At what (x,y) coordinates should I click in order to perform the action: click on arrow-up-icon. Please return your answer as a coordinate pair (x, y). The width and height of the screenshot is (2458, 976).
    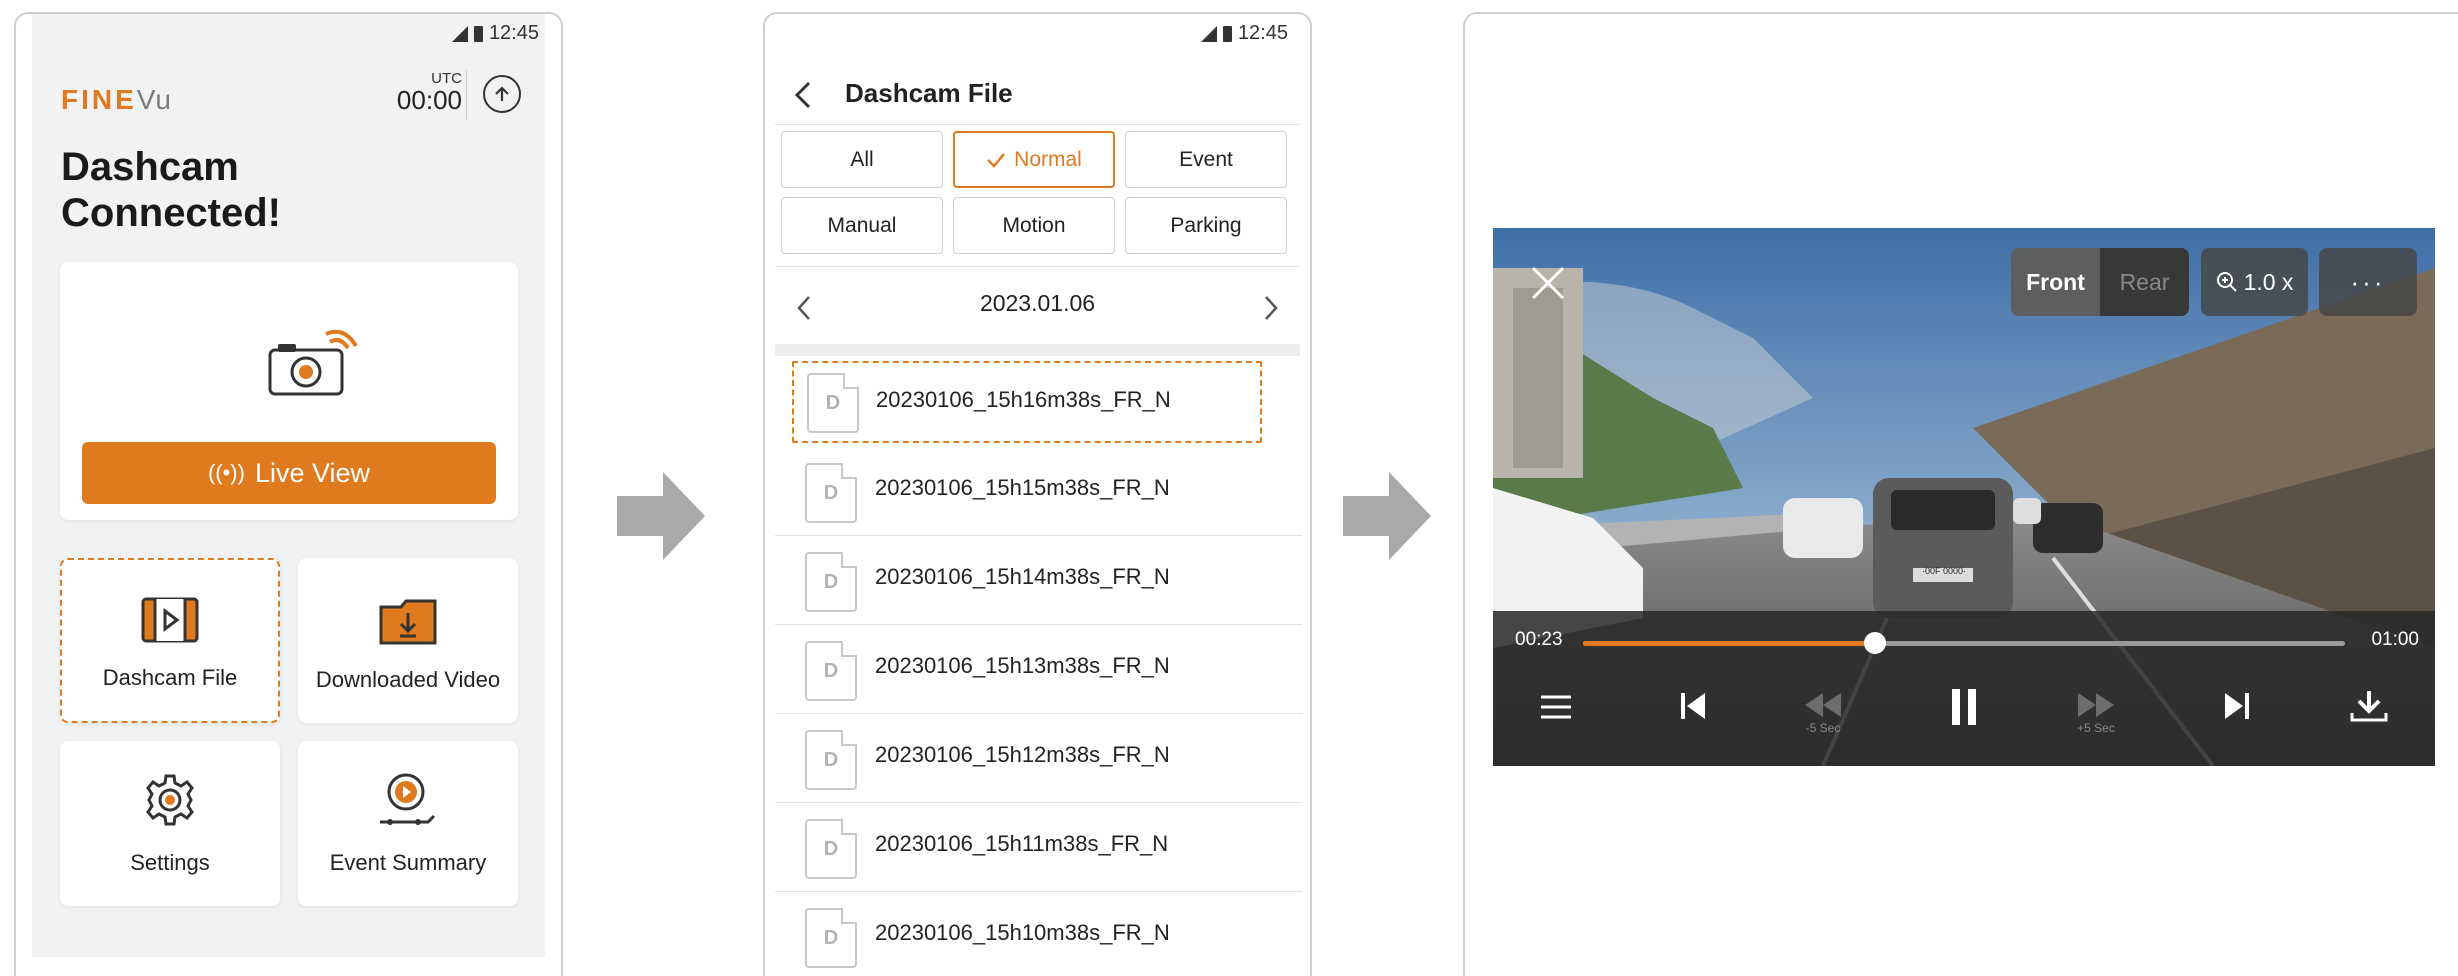
    Looking at the image, I should click on (502, 93).